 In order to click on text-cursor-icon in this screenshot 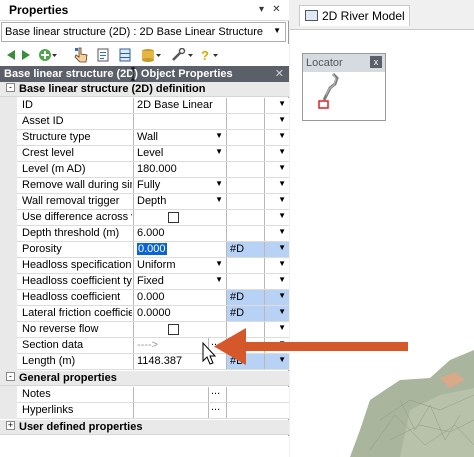, I will do `click(133, 74)`.